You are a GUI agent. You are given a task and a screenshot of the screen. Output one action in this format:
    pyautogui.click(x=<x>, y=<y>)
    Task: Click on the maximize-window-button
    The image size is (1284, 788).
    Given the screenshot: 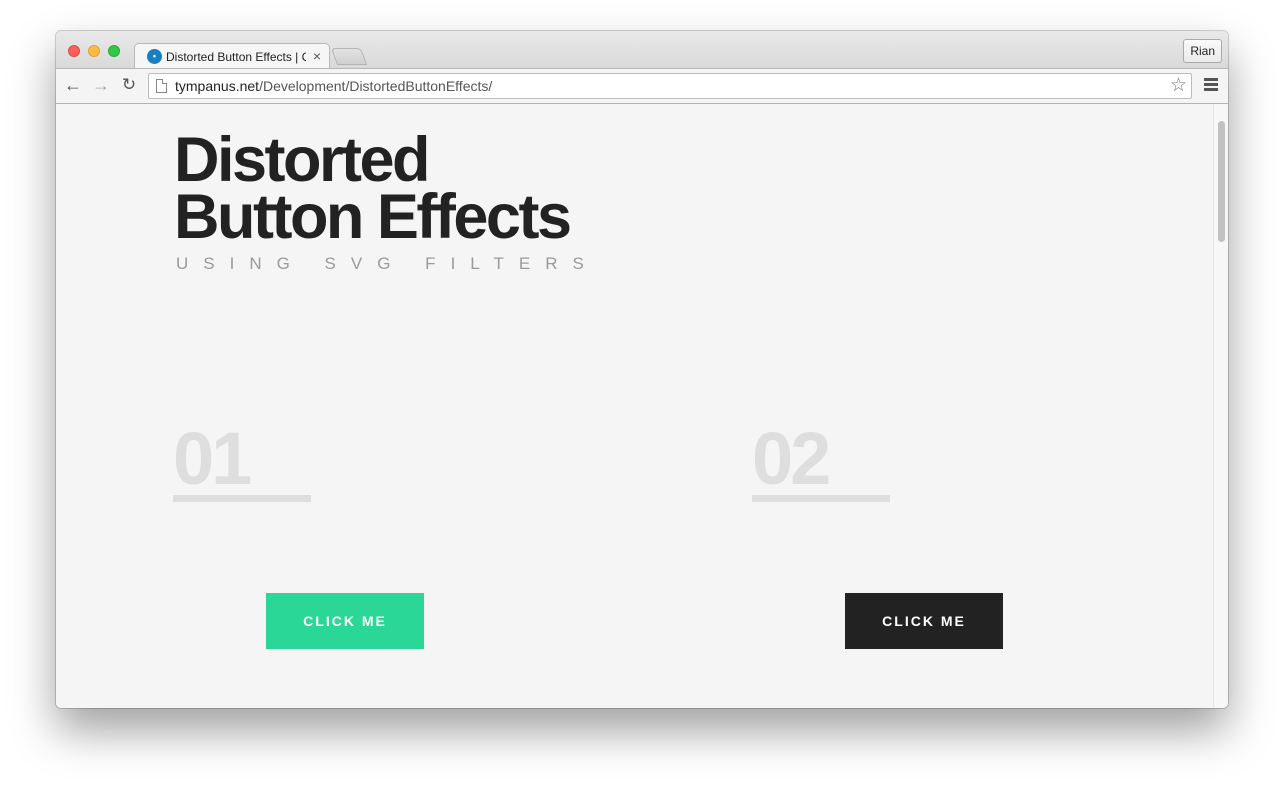 What is the action you would take?
    pyautogui.click(x=114, y=51)
    